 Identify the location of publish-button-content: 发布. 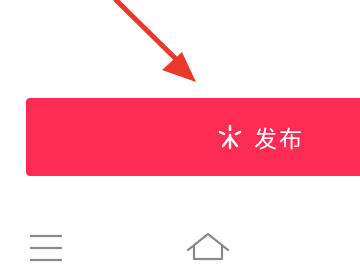
(261, 137).